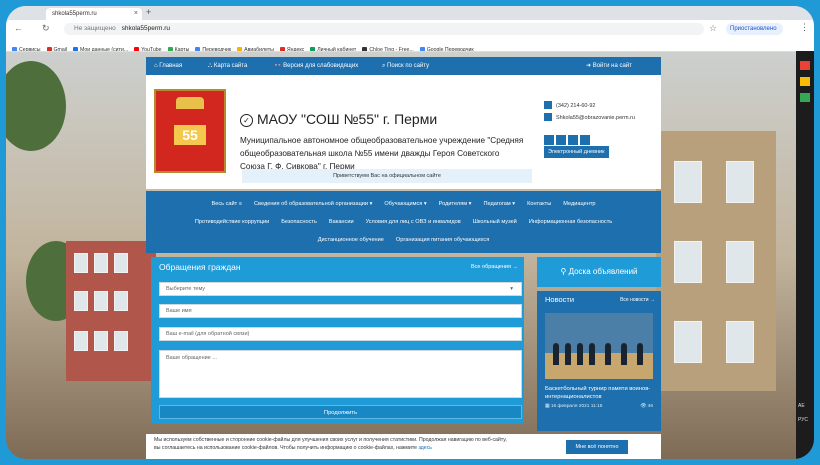 The height and width of the screenshot is (465, 820). I want to click on main-nav-item: Школьный музей, so click(495, 222).